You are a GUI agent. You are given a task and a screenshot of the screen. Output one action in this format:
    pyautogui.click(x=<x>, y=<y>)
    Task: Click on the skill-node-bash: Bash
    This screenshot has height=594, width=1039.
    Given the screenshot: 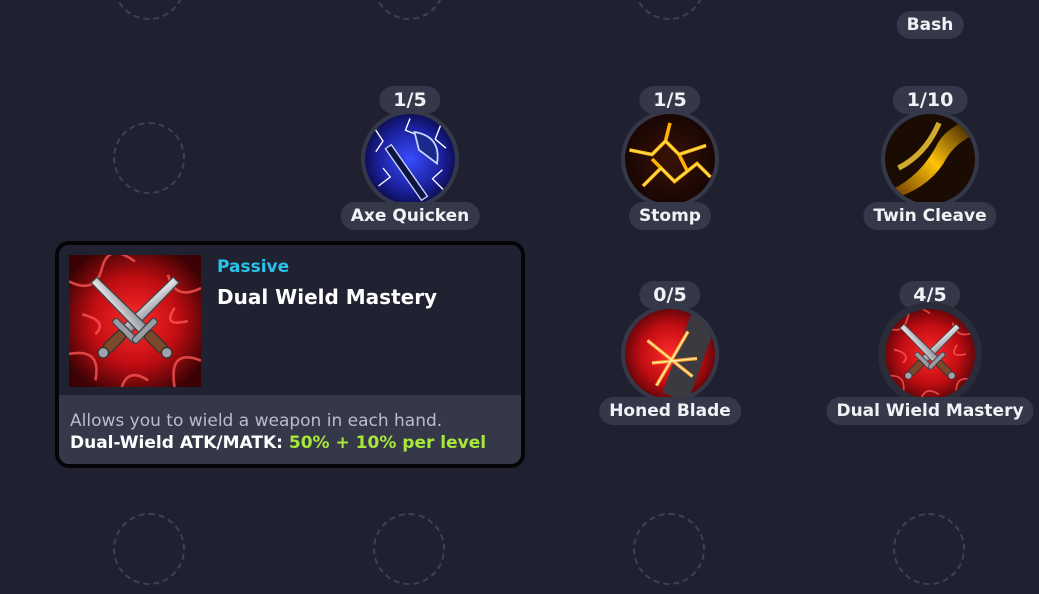 What is the action you would take?
    pyautogui.click(x=930, y=22)
    